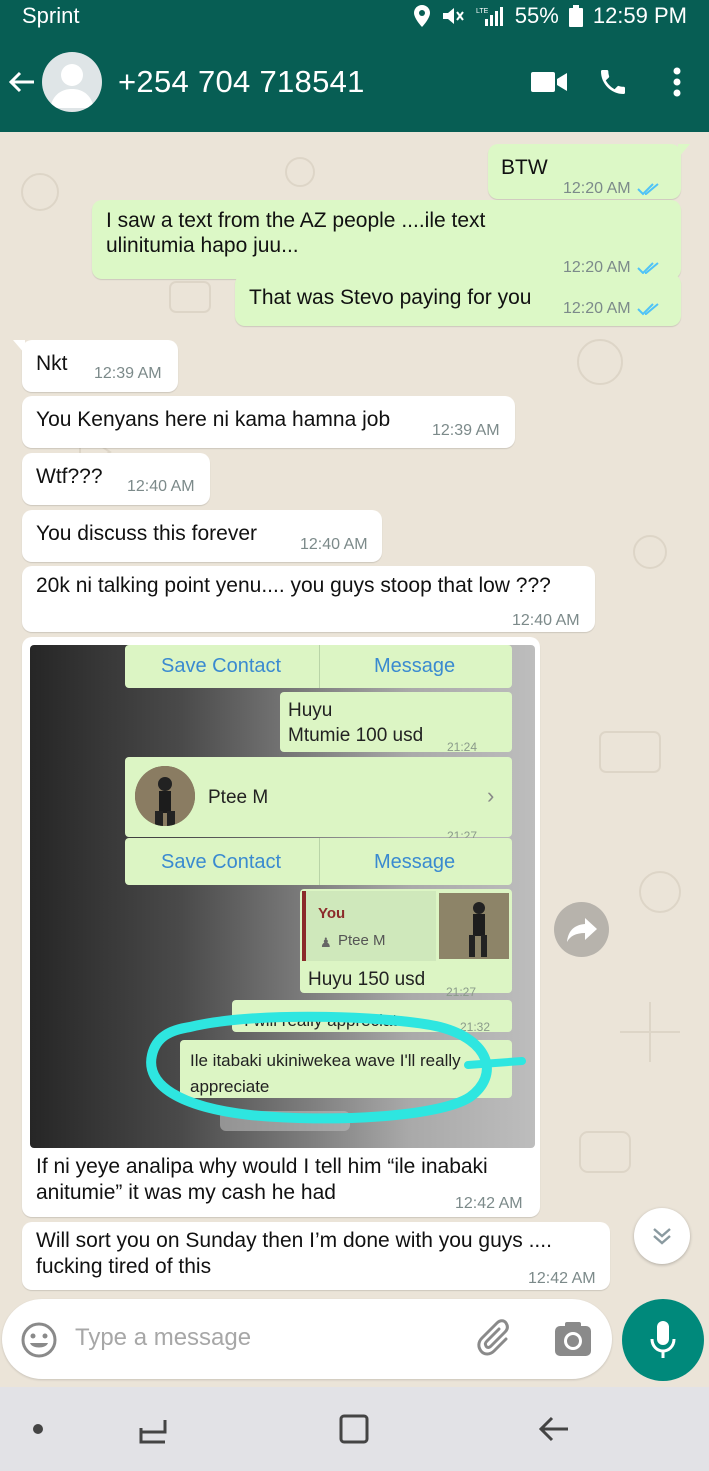 This screenshot has height=1471, width=709. I want to click on battery-icon, so click(575, 16).